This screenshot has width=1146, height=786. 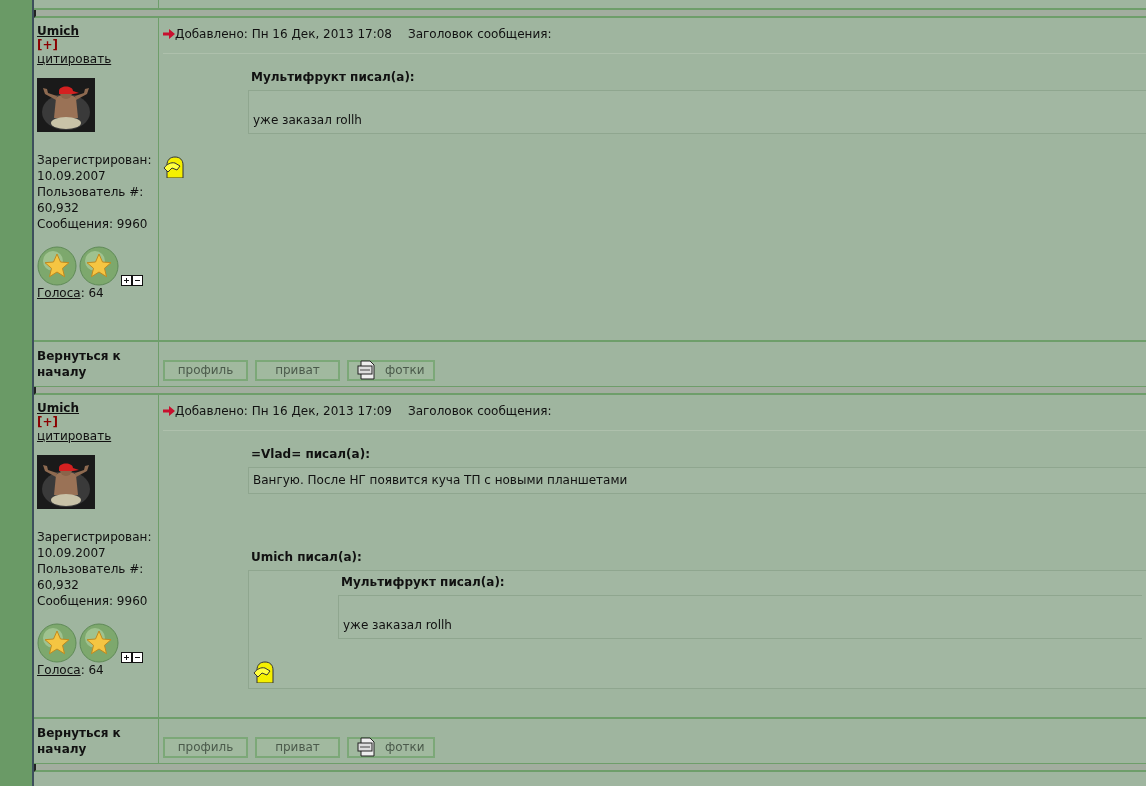 I want to click on post-date: Добавлено: Пн 16 Дек, 2013 17:09, so click(x=283, y=411).